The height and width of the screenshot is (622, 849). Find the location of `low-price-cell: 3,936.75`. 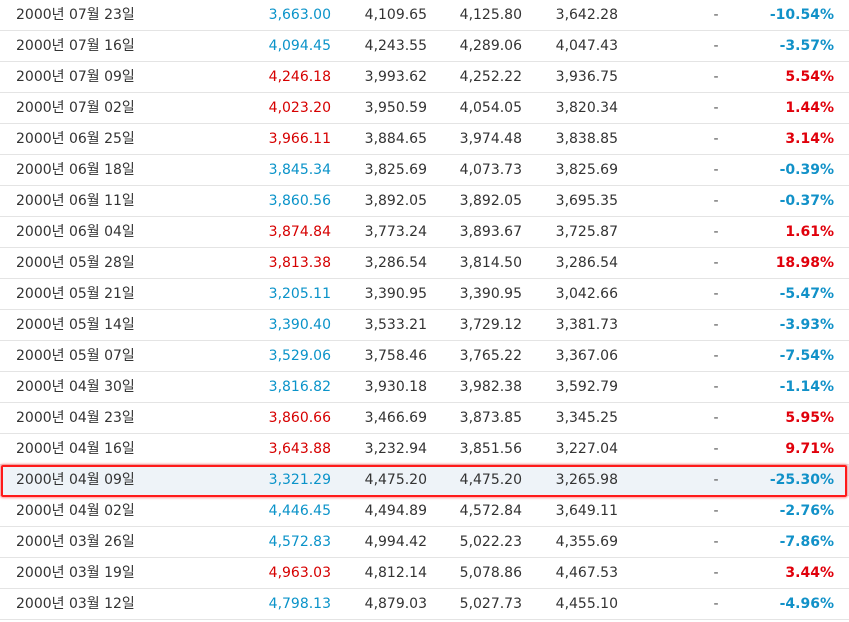

low-price-cell: 3,936.75 is located at coordinates (586, 77).